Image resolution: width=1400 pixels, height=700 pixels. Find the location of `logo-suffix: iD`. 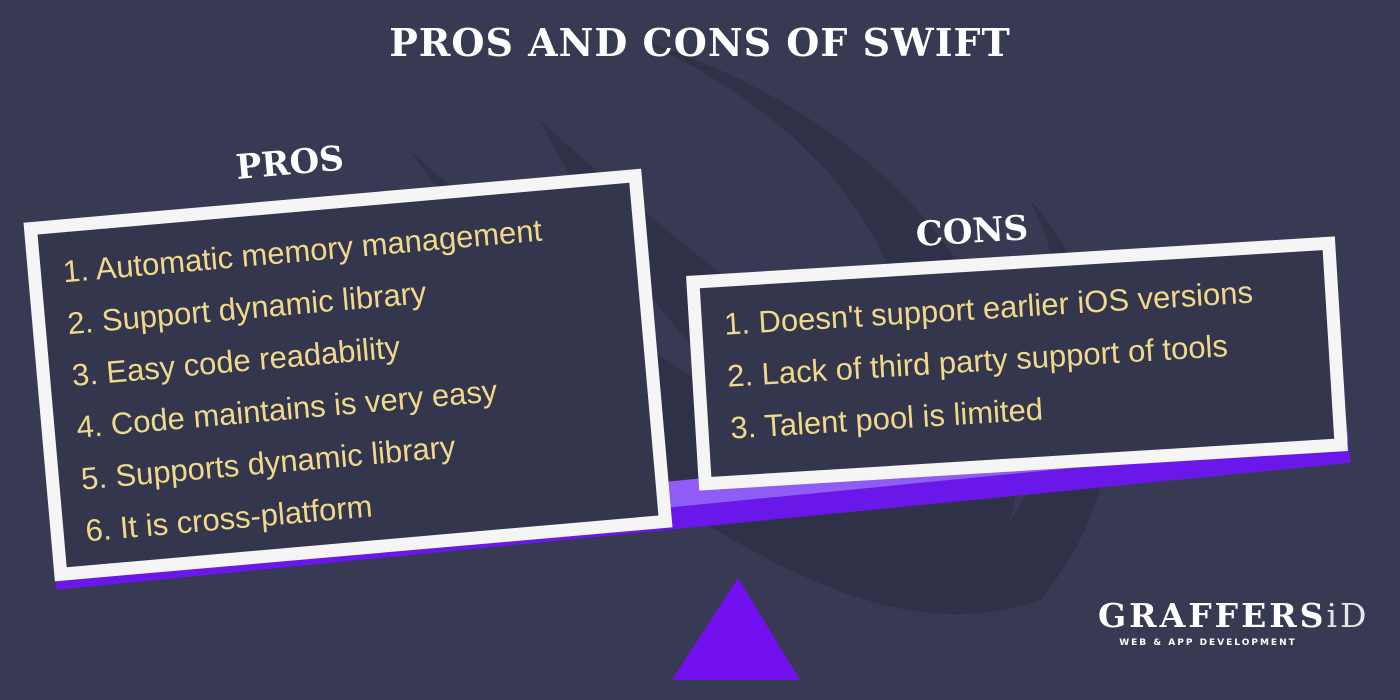

logo-suffix: iD is located at coordinates (1348, 615).